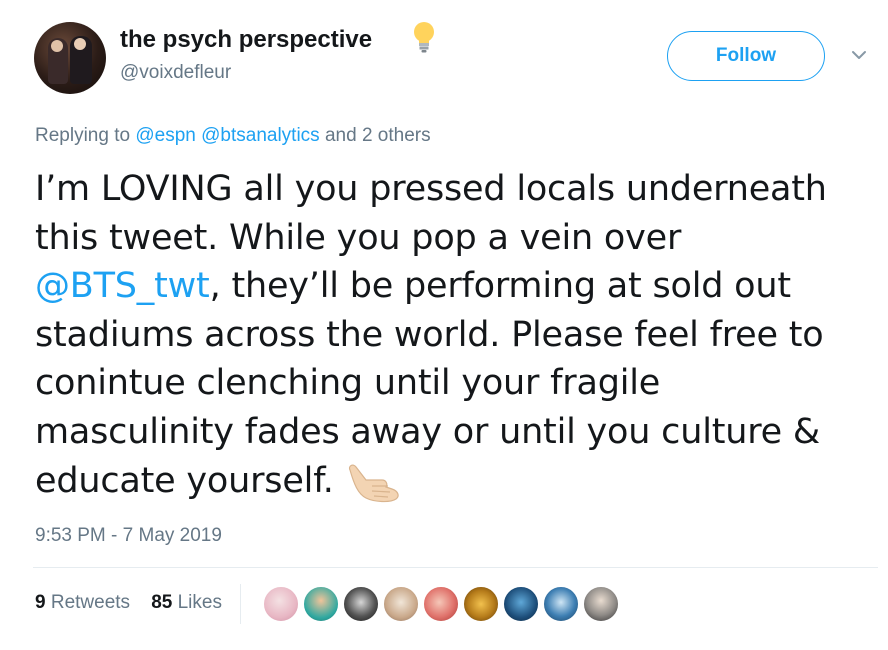 Image resolution: width=888 pixels, height=650 pixels. I want to click on likes-count: 85, so click(162, 602).